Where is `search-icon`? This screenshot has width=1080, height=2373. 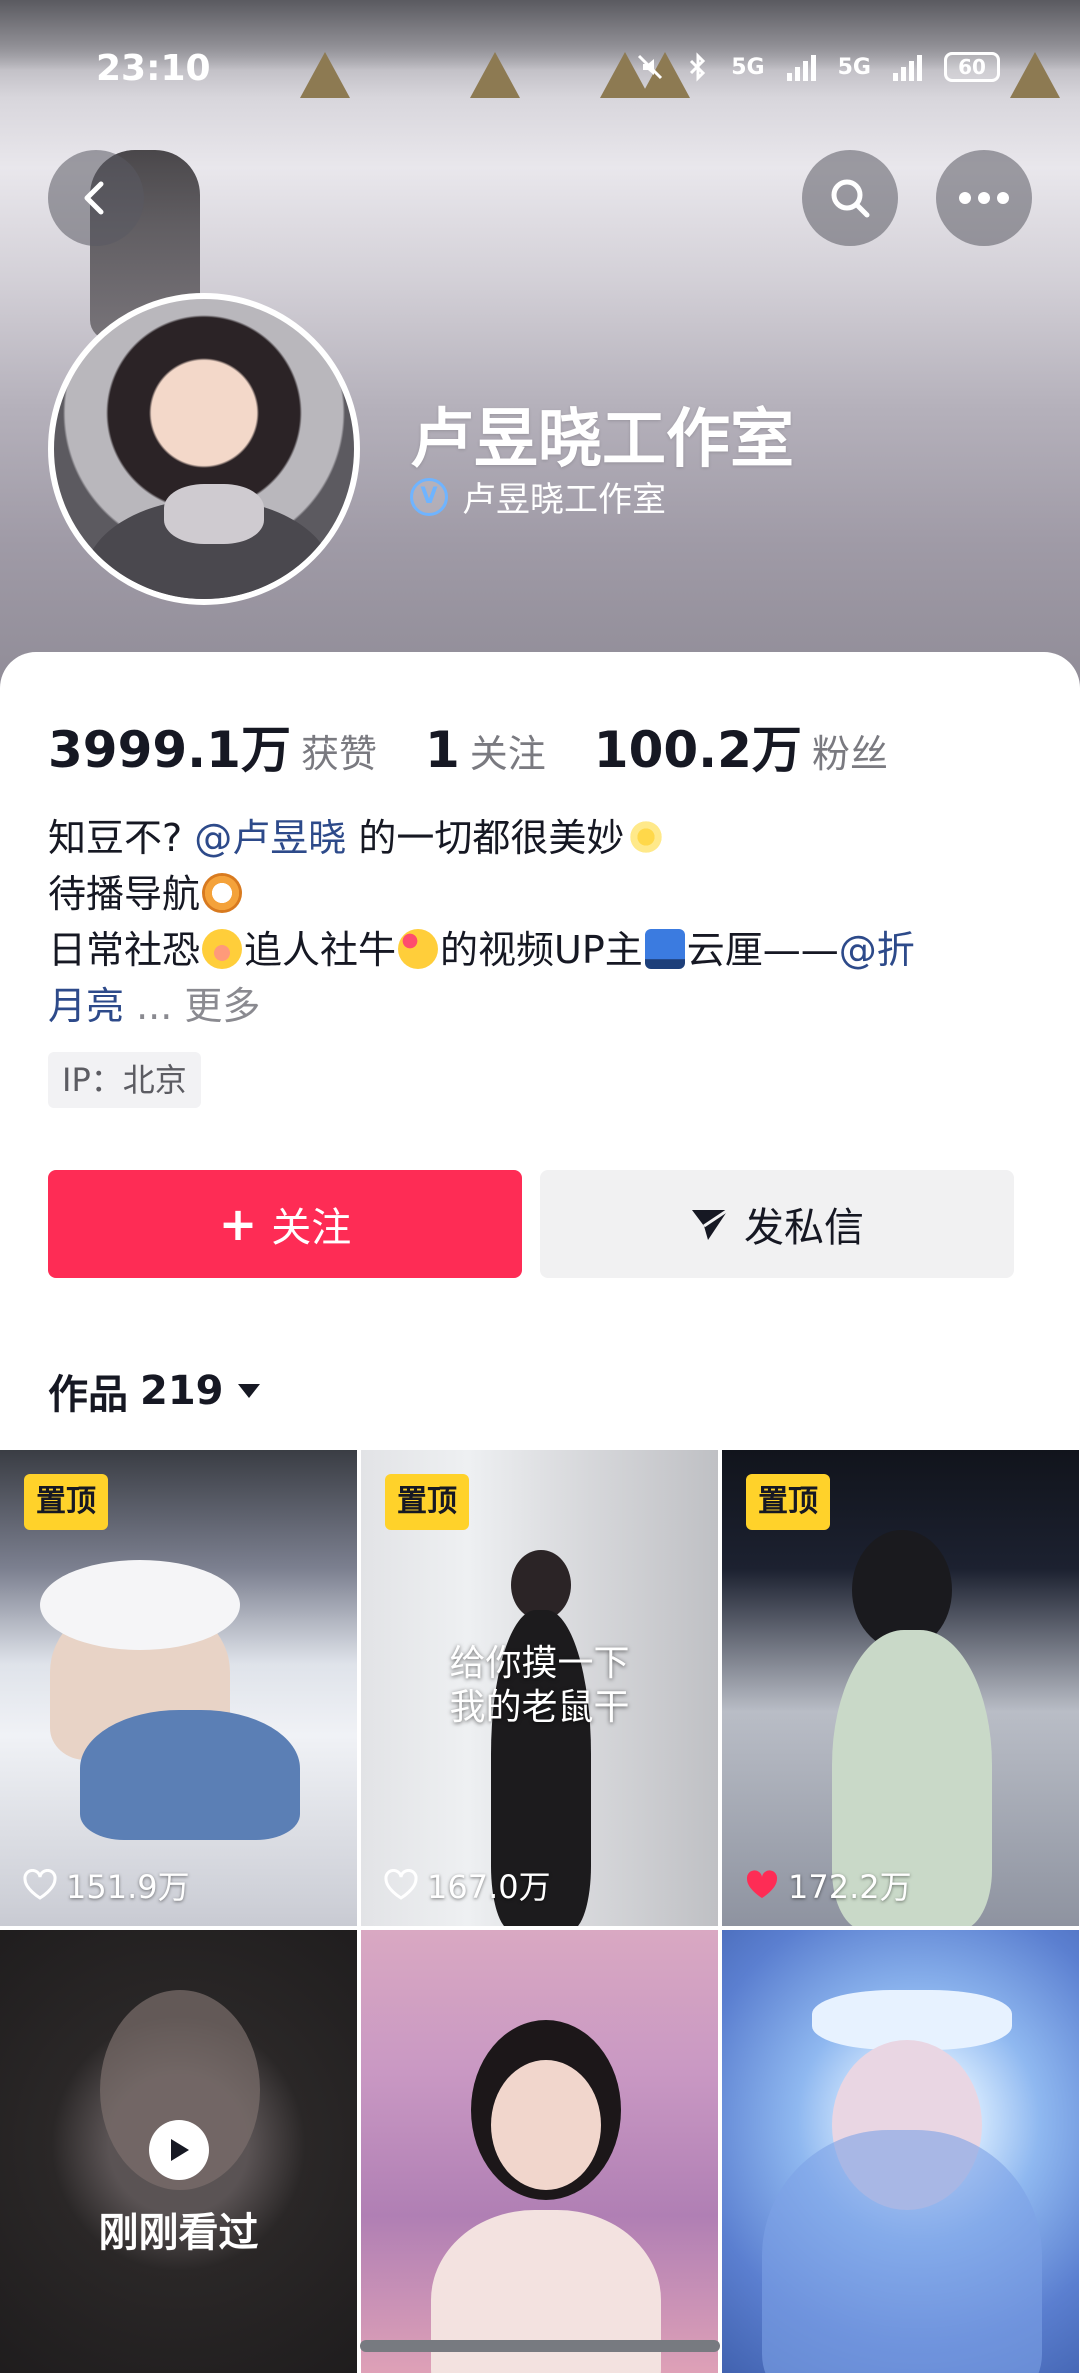
search-icon is located at coordinates (850, 198).